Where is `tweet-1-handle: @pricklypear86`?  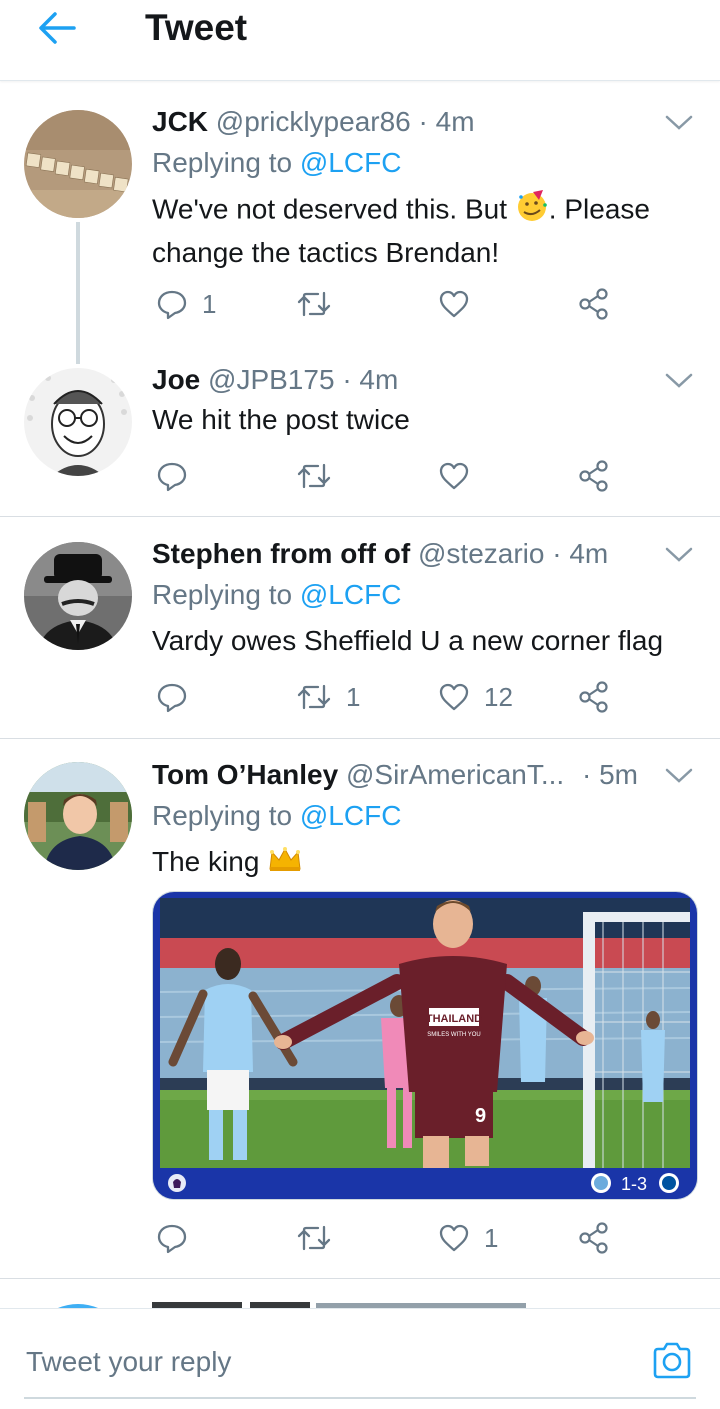
tweet-1-handle: @pricklypear86 is located at coordinates (313, 121).